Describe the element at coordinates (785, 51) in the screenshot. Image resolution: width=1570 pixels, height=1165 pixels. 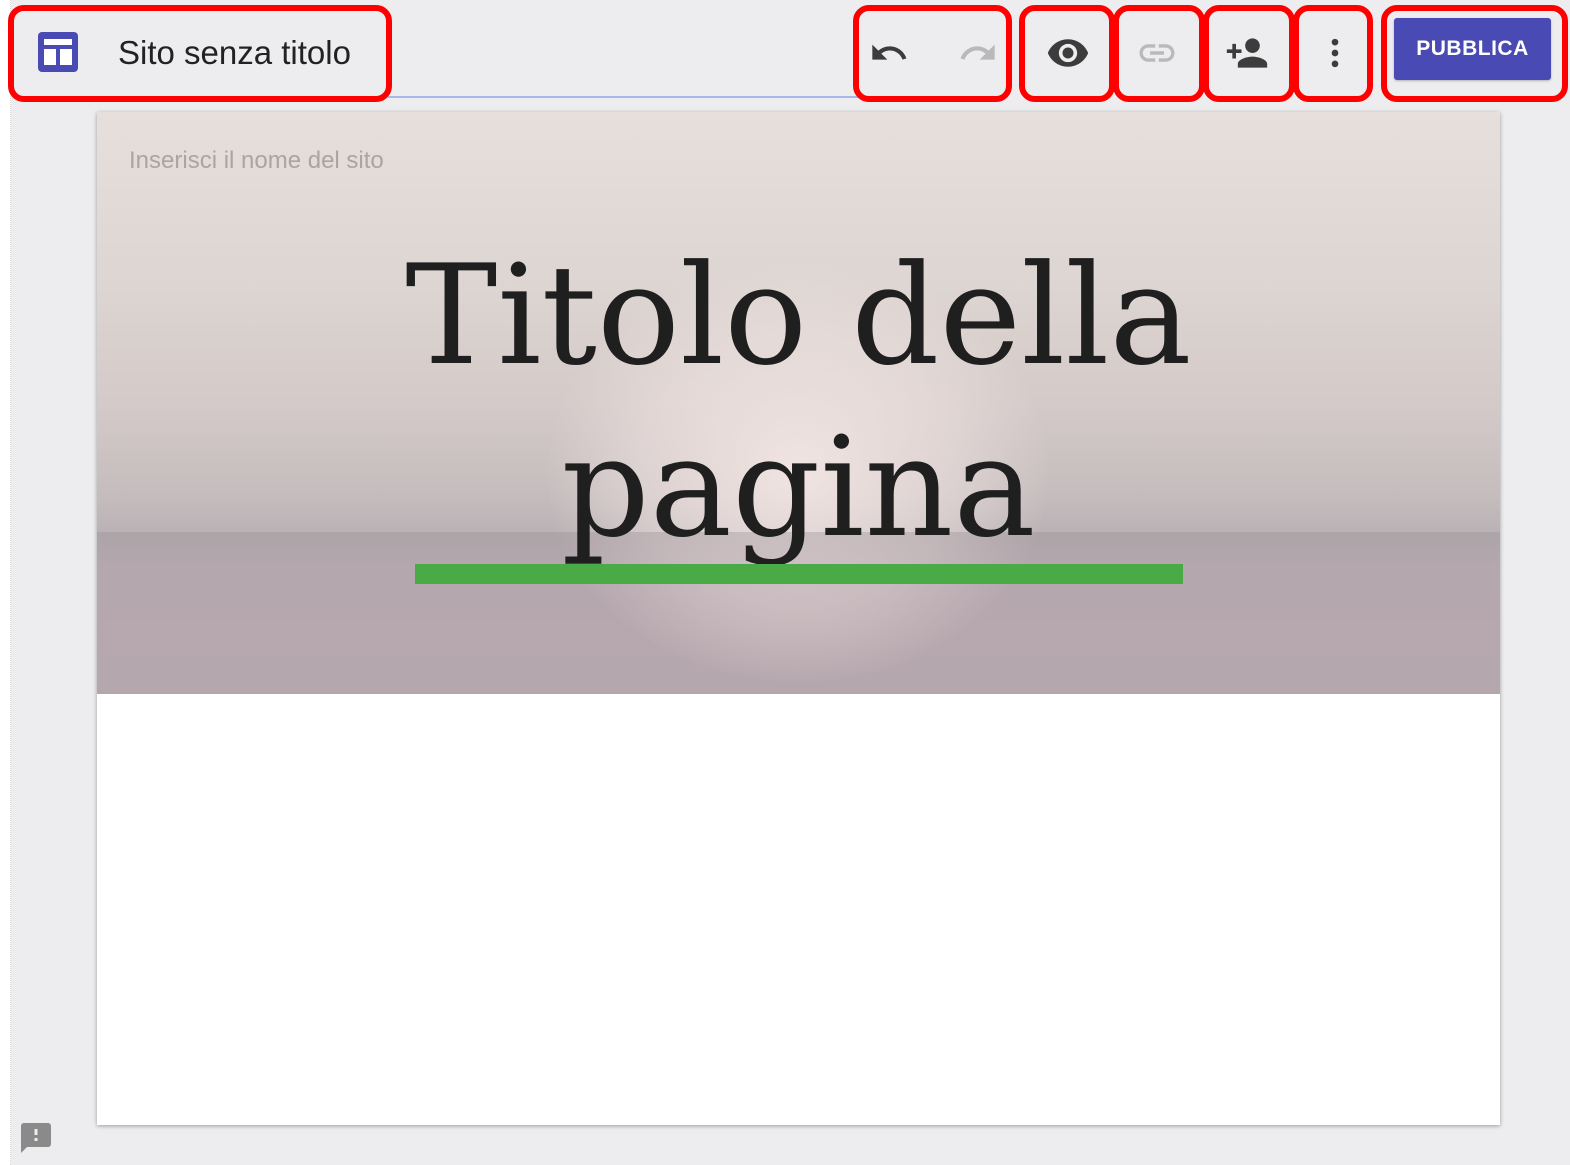
I see `header-toolbar: Sito senza titolo PUBBLICA` at that location.